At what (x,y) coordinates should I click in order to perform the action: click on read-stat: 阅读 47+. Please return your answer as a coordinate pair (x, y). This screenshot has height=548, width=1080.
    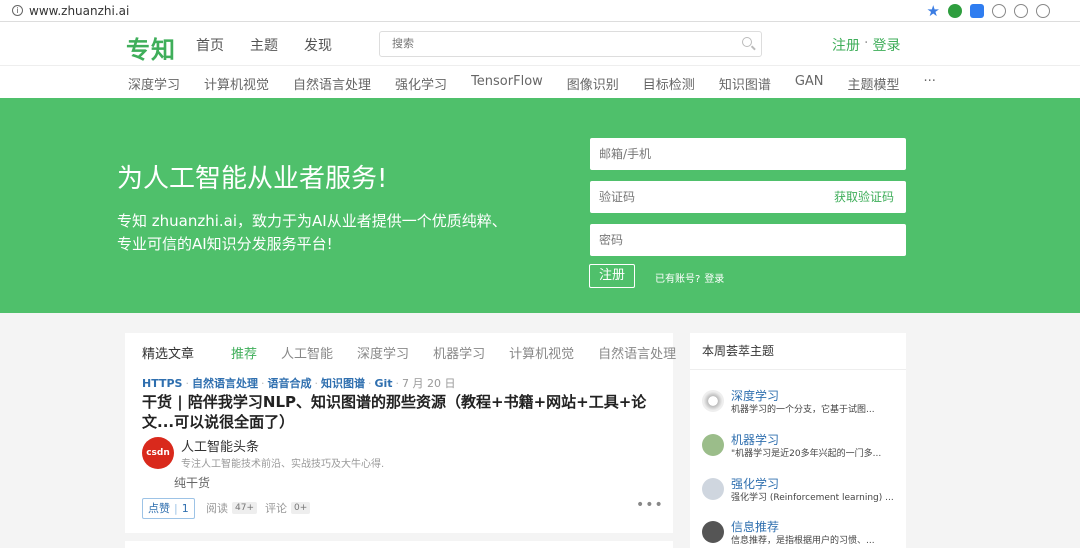
    Looking at the image, I should click on (231, 508).